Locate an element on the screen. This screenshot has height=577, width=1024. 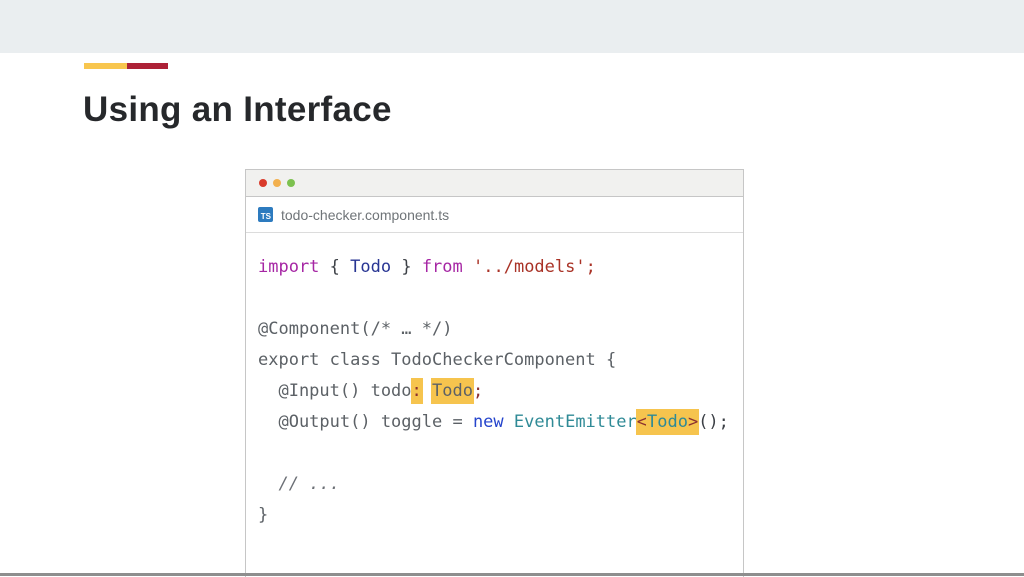
code-token: EventEmitter is located at coordinates (575, 422).